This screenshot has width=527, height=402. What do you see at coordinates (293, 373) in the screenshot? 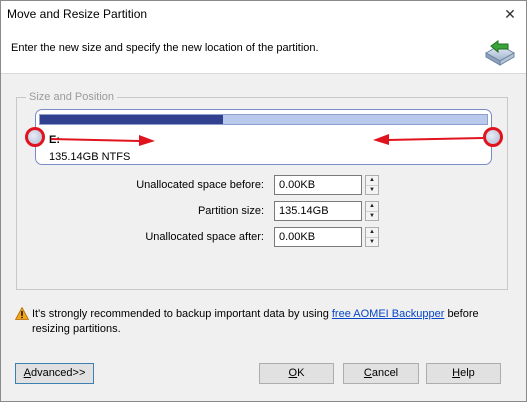
I see `ok-mnemonic: O` at bounding box center [293, 373].